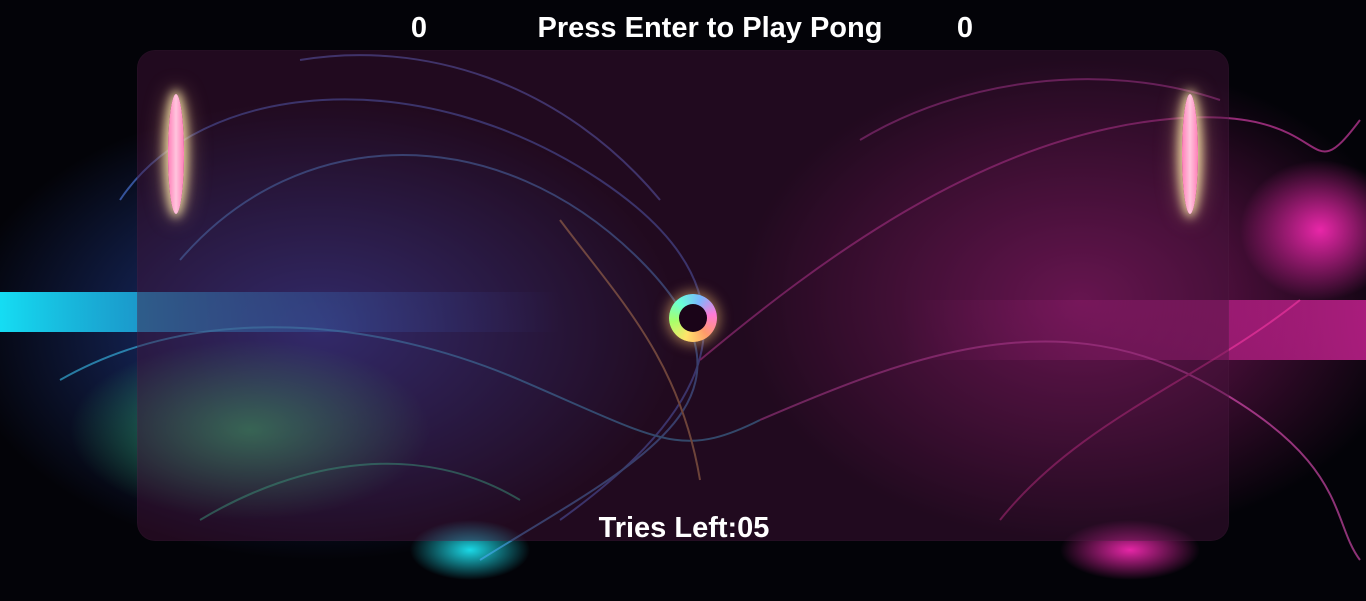 The height and width of the screenshot is (601, 1366). What do you see at coordinates (710, 28) in the screenshot?
I see `start-message: Press Enter to Play Pong` at bounding box center [710, 28].